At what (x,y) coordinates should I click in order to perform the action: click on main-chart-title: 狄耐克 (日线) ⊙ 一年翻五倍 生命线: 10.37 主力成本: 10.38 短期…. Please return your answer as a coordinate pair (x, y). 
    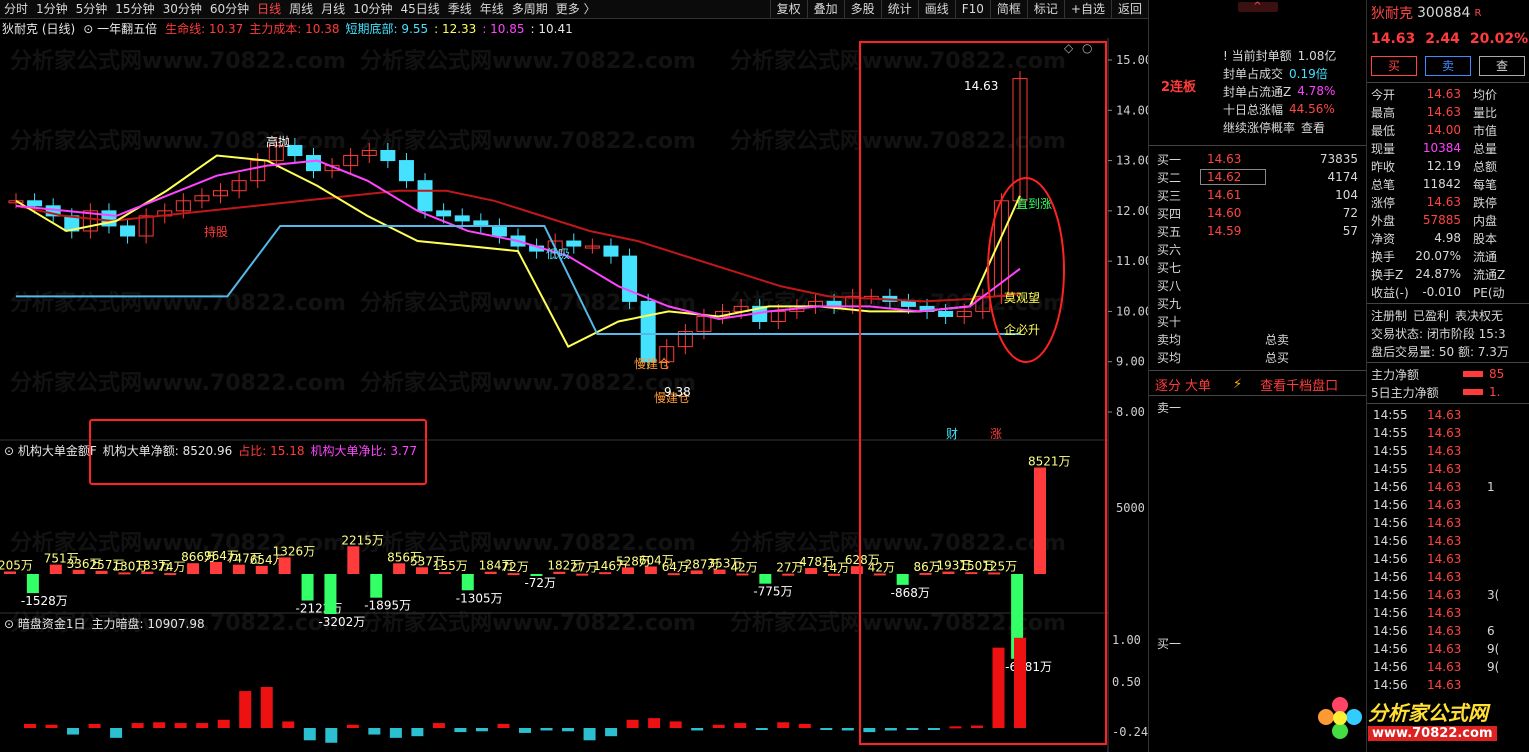
    Looking at the image, I should click on (287, 29).